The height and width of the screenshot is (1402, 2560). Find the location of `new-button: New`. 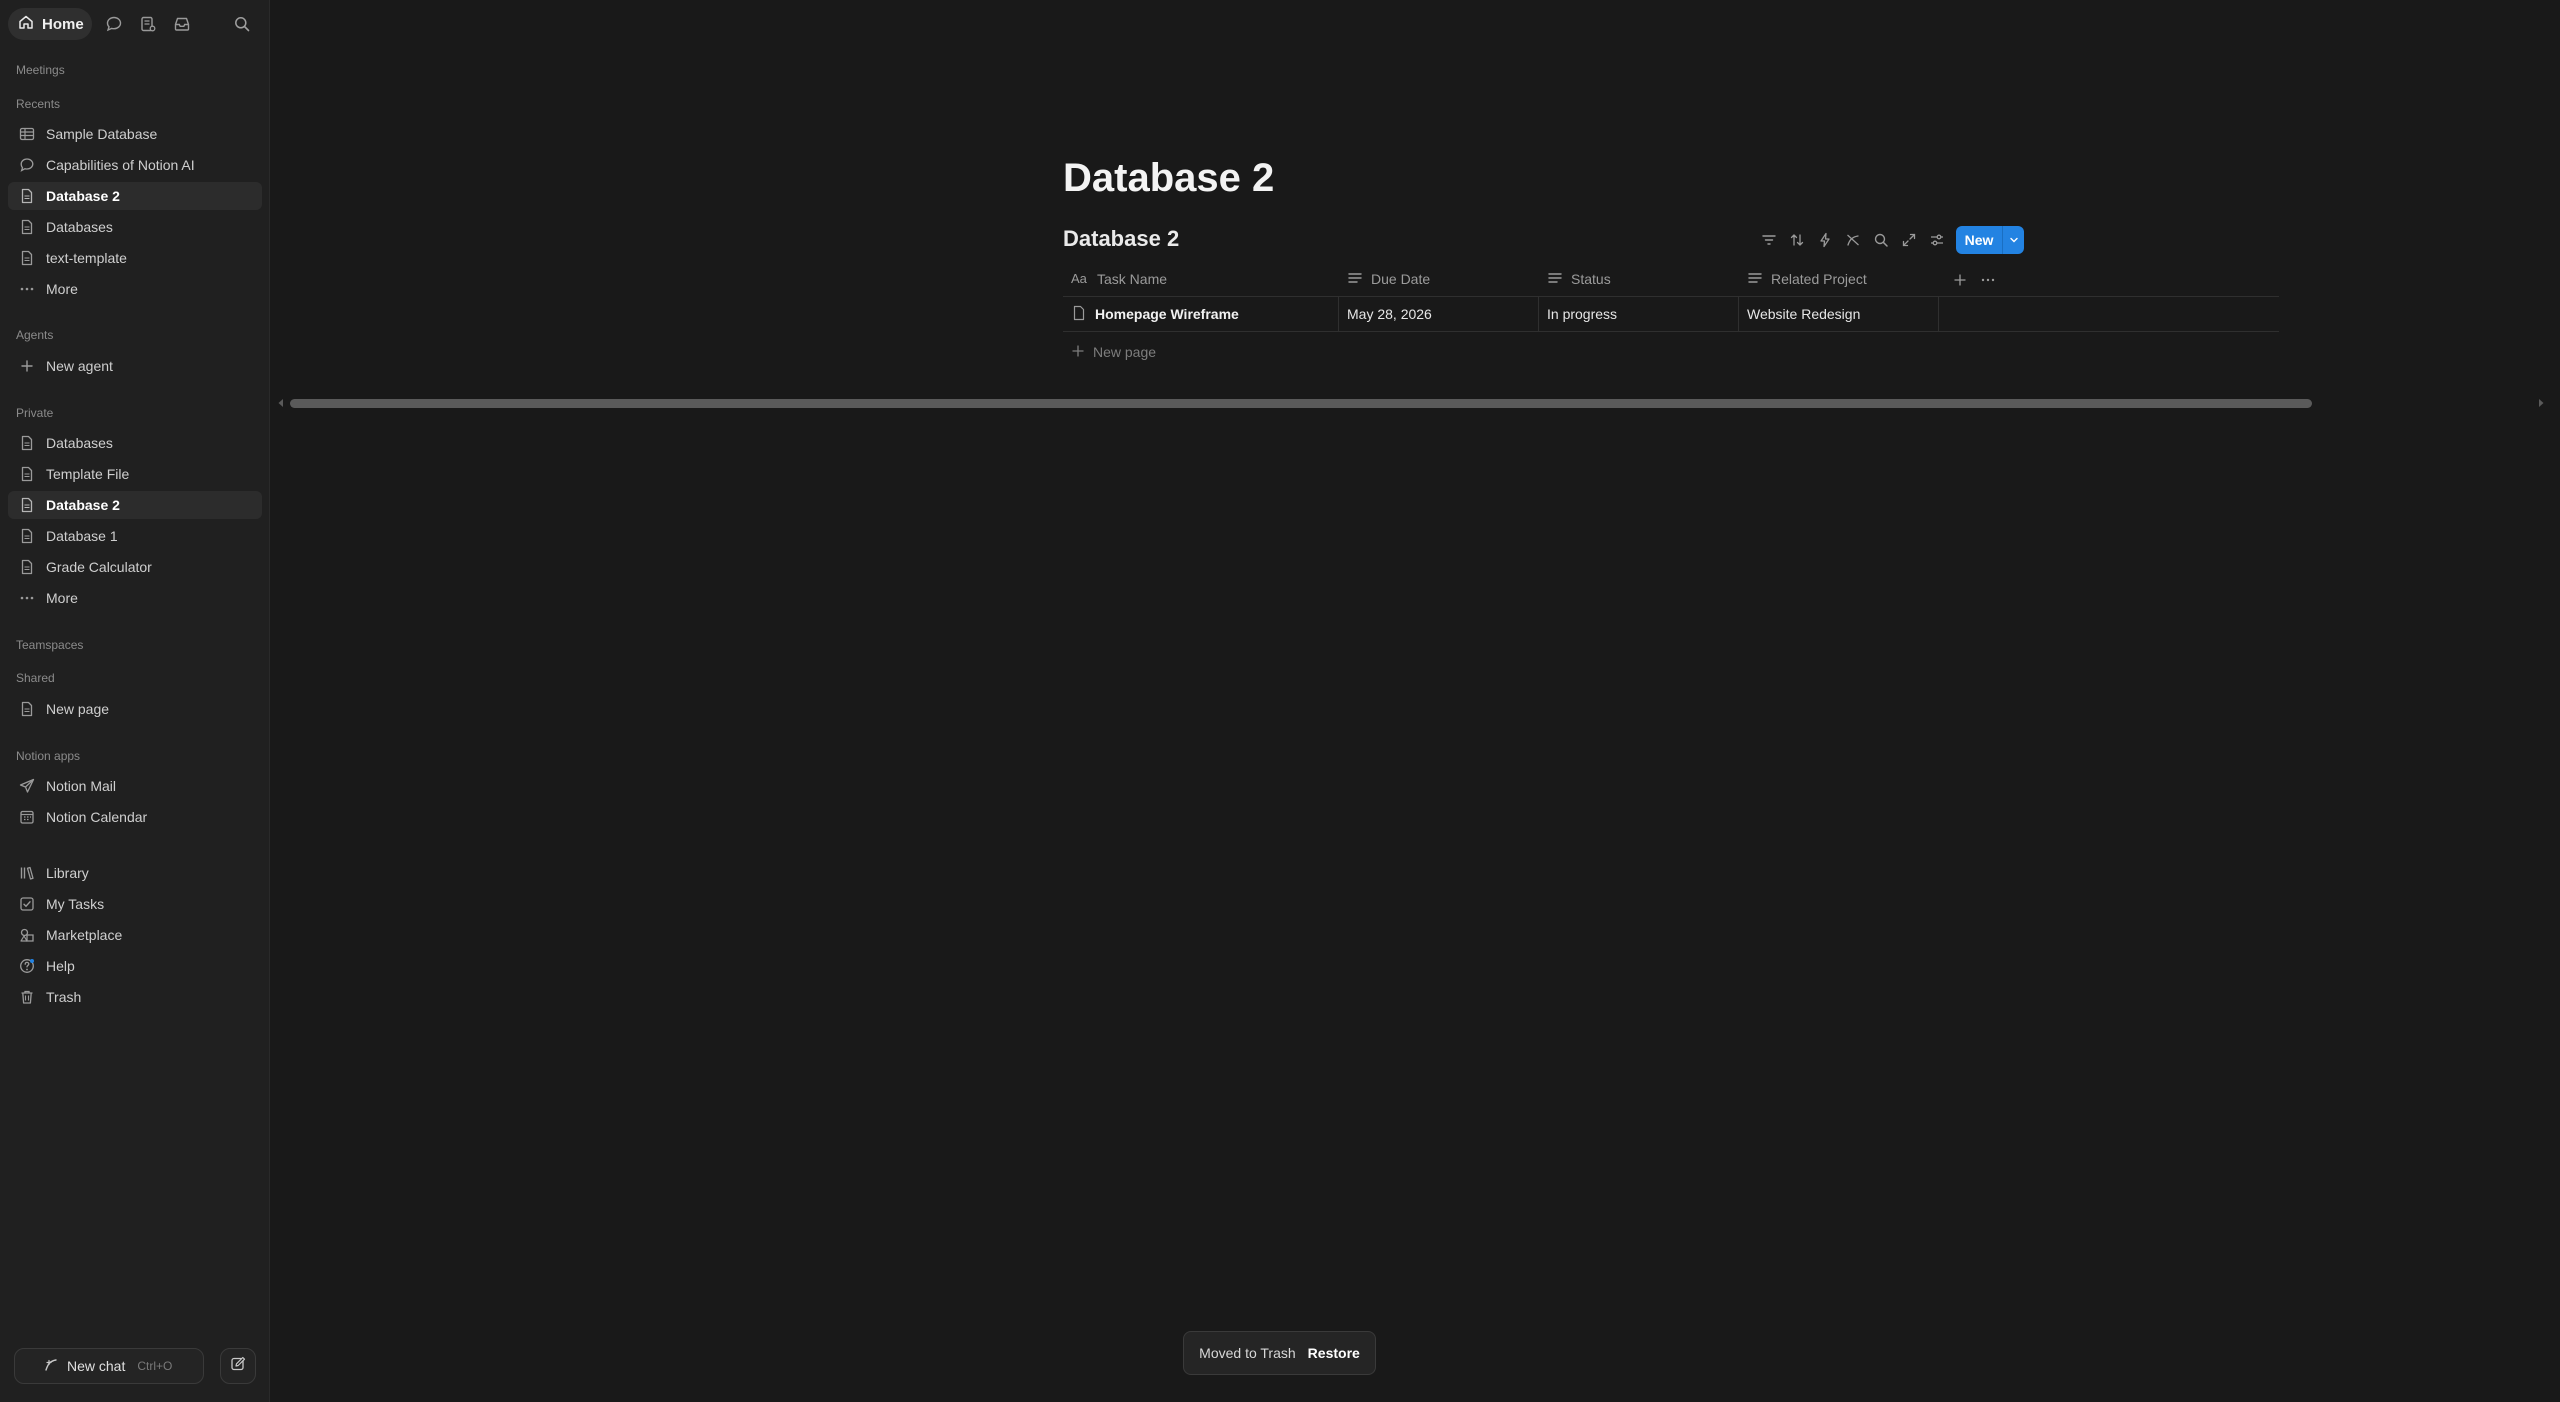

new-button: New is located at coordinates (1990, 240).